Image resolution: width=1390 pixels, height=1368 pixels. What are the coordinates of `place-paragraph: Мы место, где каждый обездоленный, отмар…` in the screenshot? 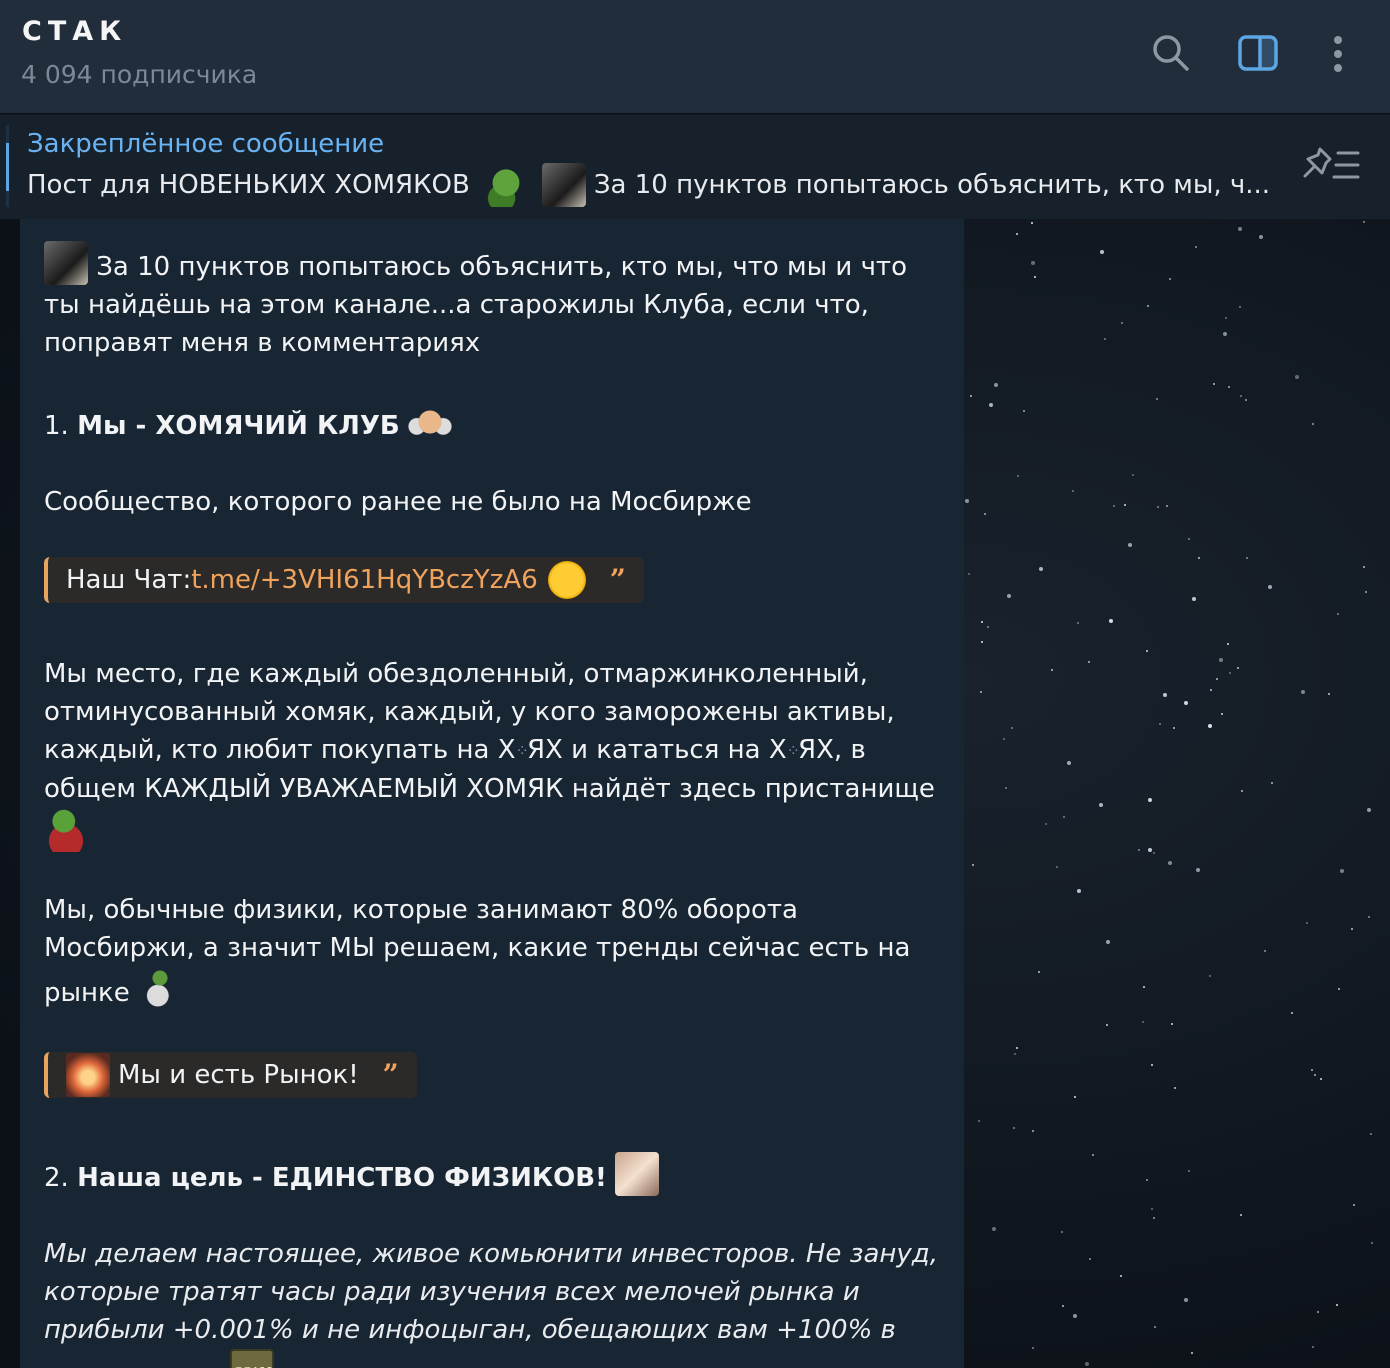 It's located at (494, 754).